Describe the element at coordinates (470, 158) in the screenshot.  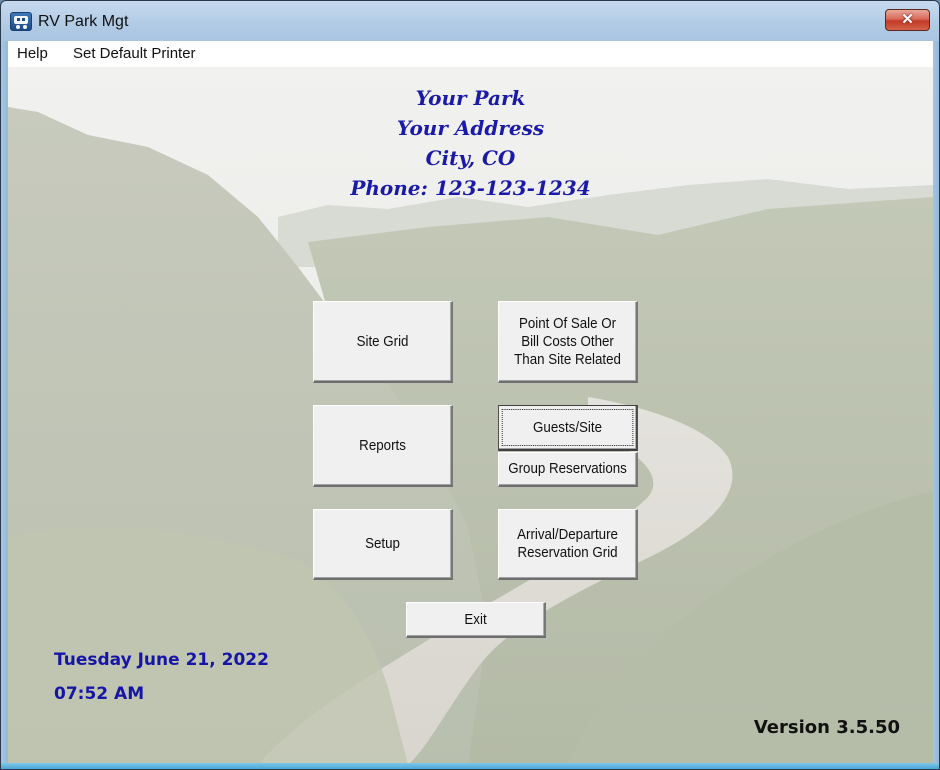
I see `park-city-state: City, CO` at that location.